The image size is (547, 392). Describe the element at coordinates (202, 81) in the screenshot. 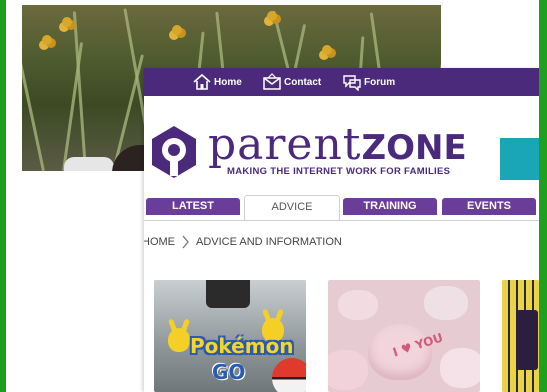

I see `house-icon` at that location.